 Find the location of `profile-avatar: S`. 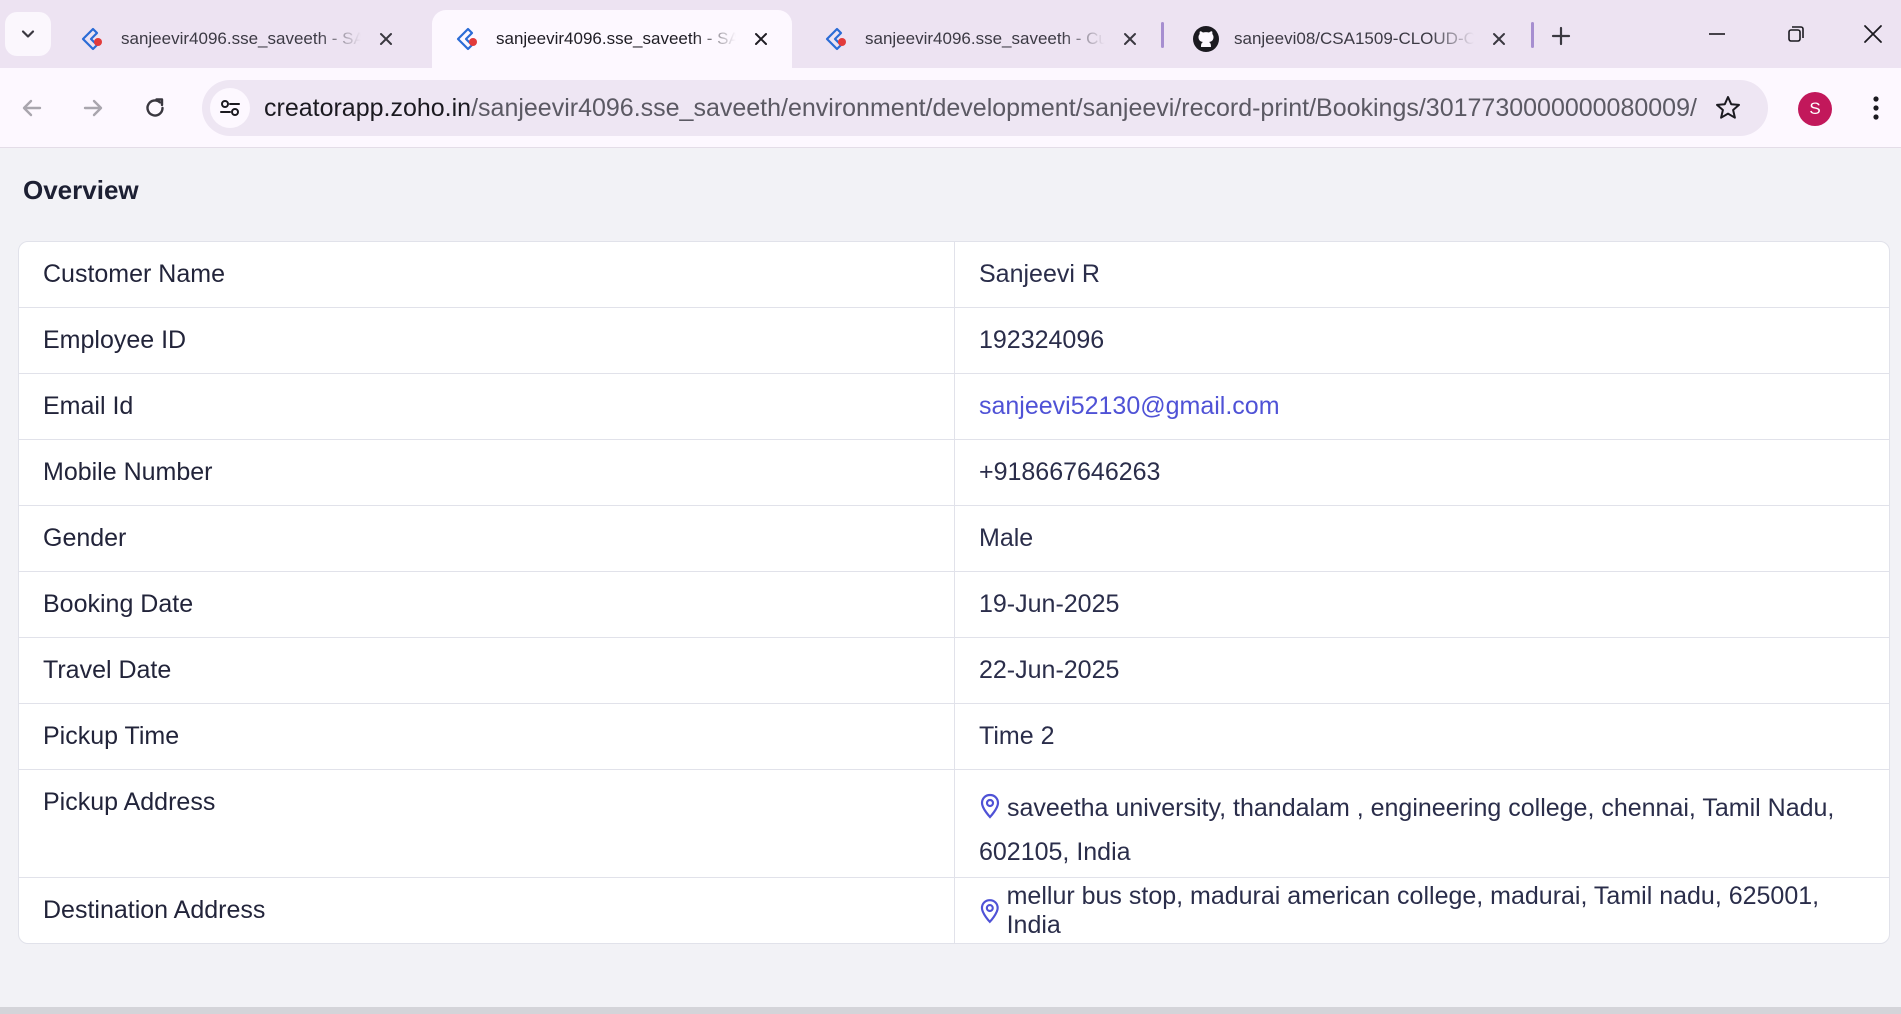

profile-avatar: S is located at coordinates (1815, 109).